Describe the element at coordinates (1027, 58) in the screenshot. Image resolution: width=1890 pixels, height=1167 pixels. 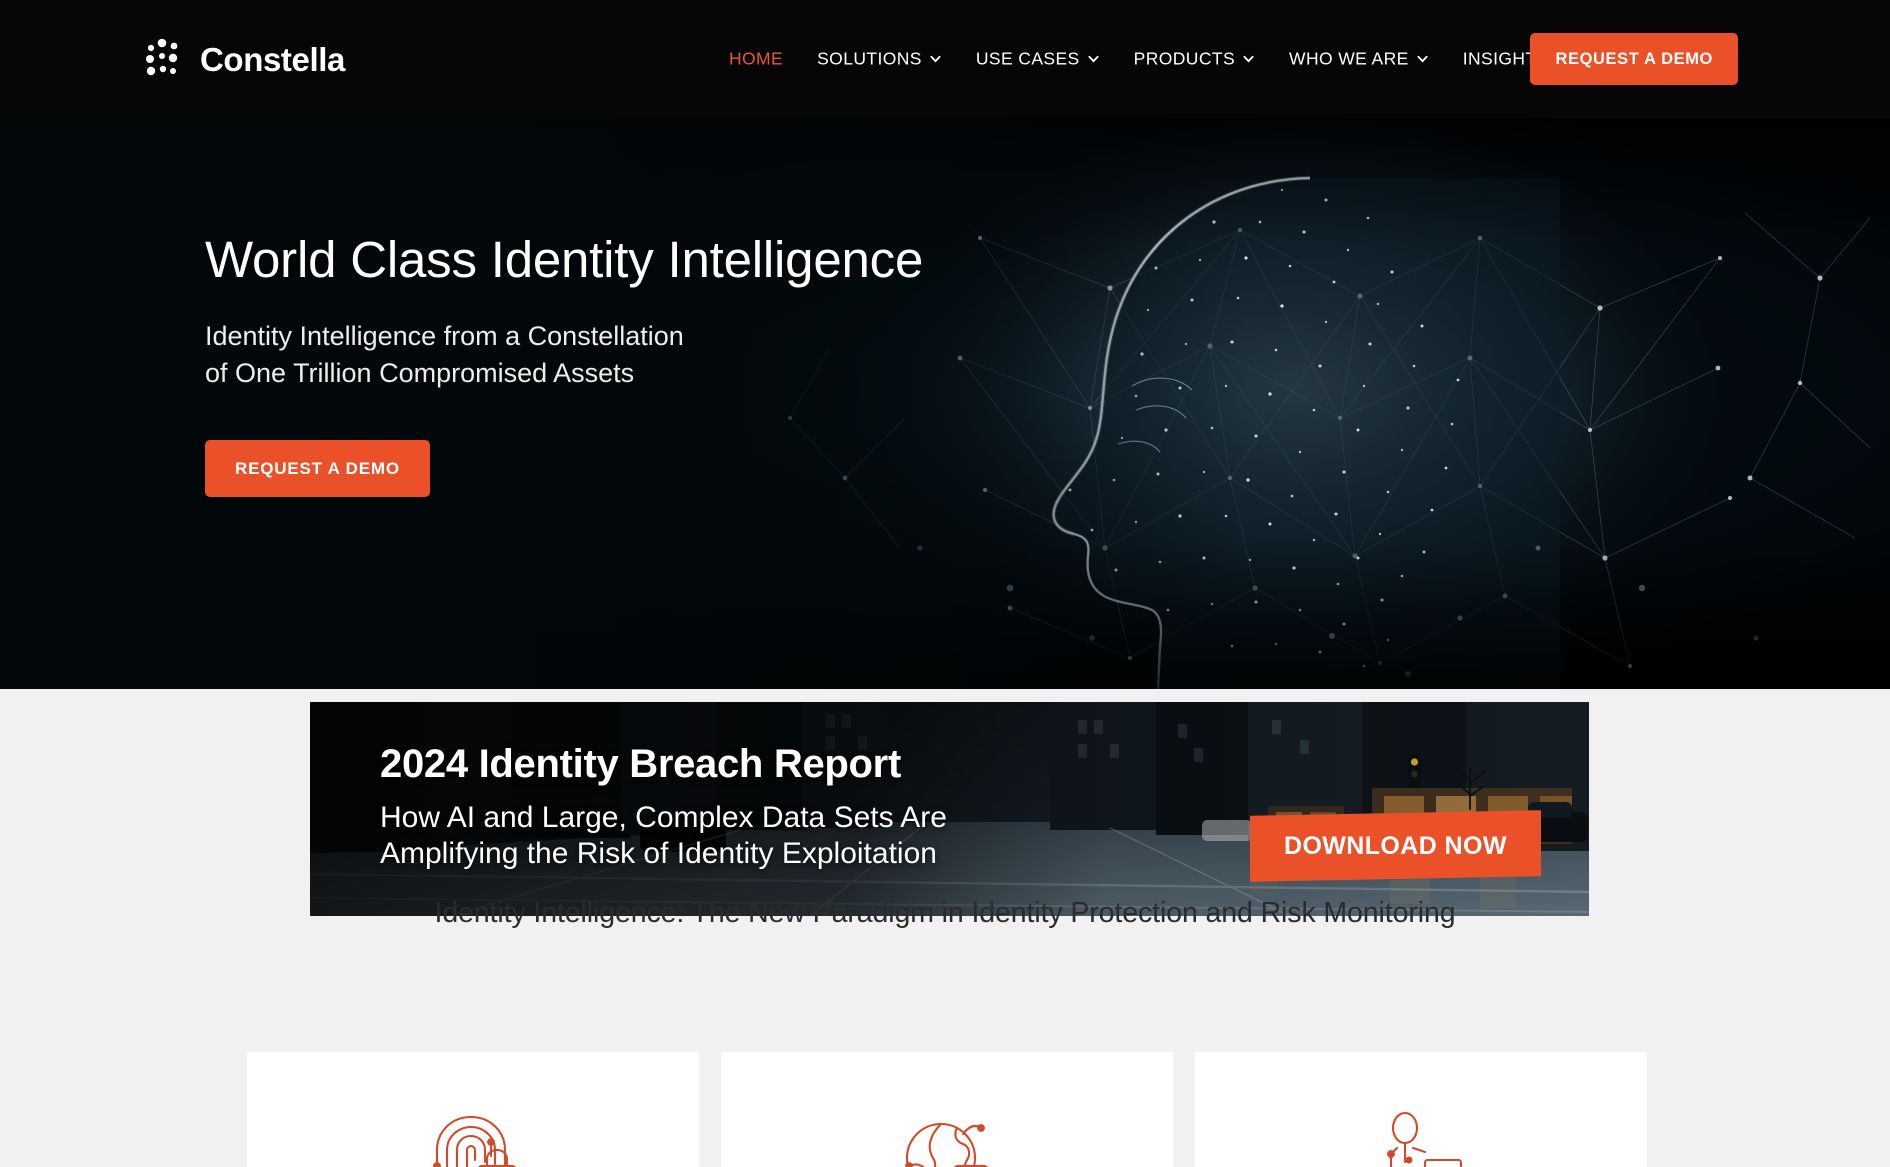
I see `nav-item-use-cases-label: USE CASES` at that location.